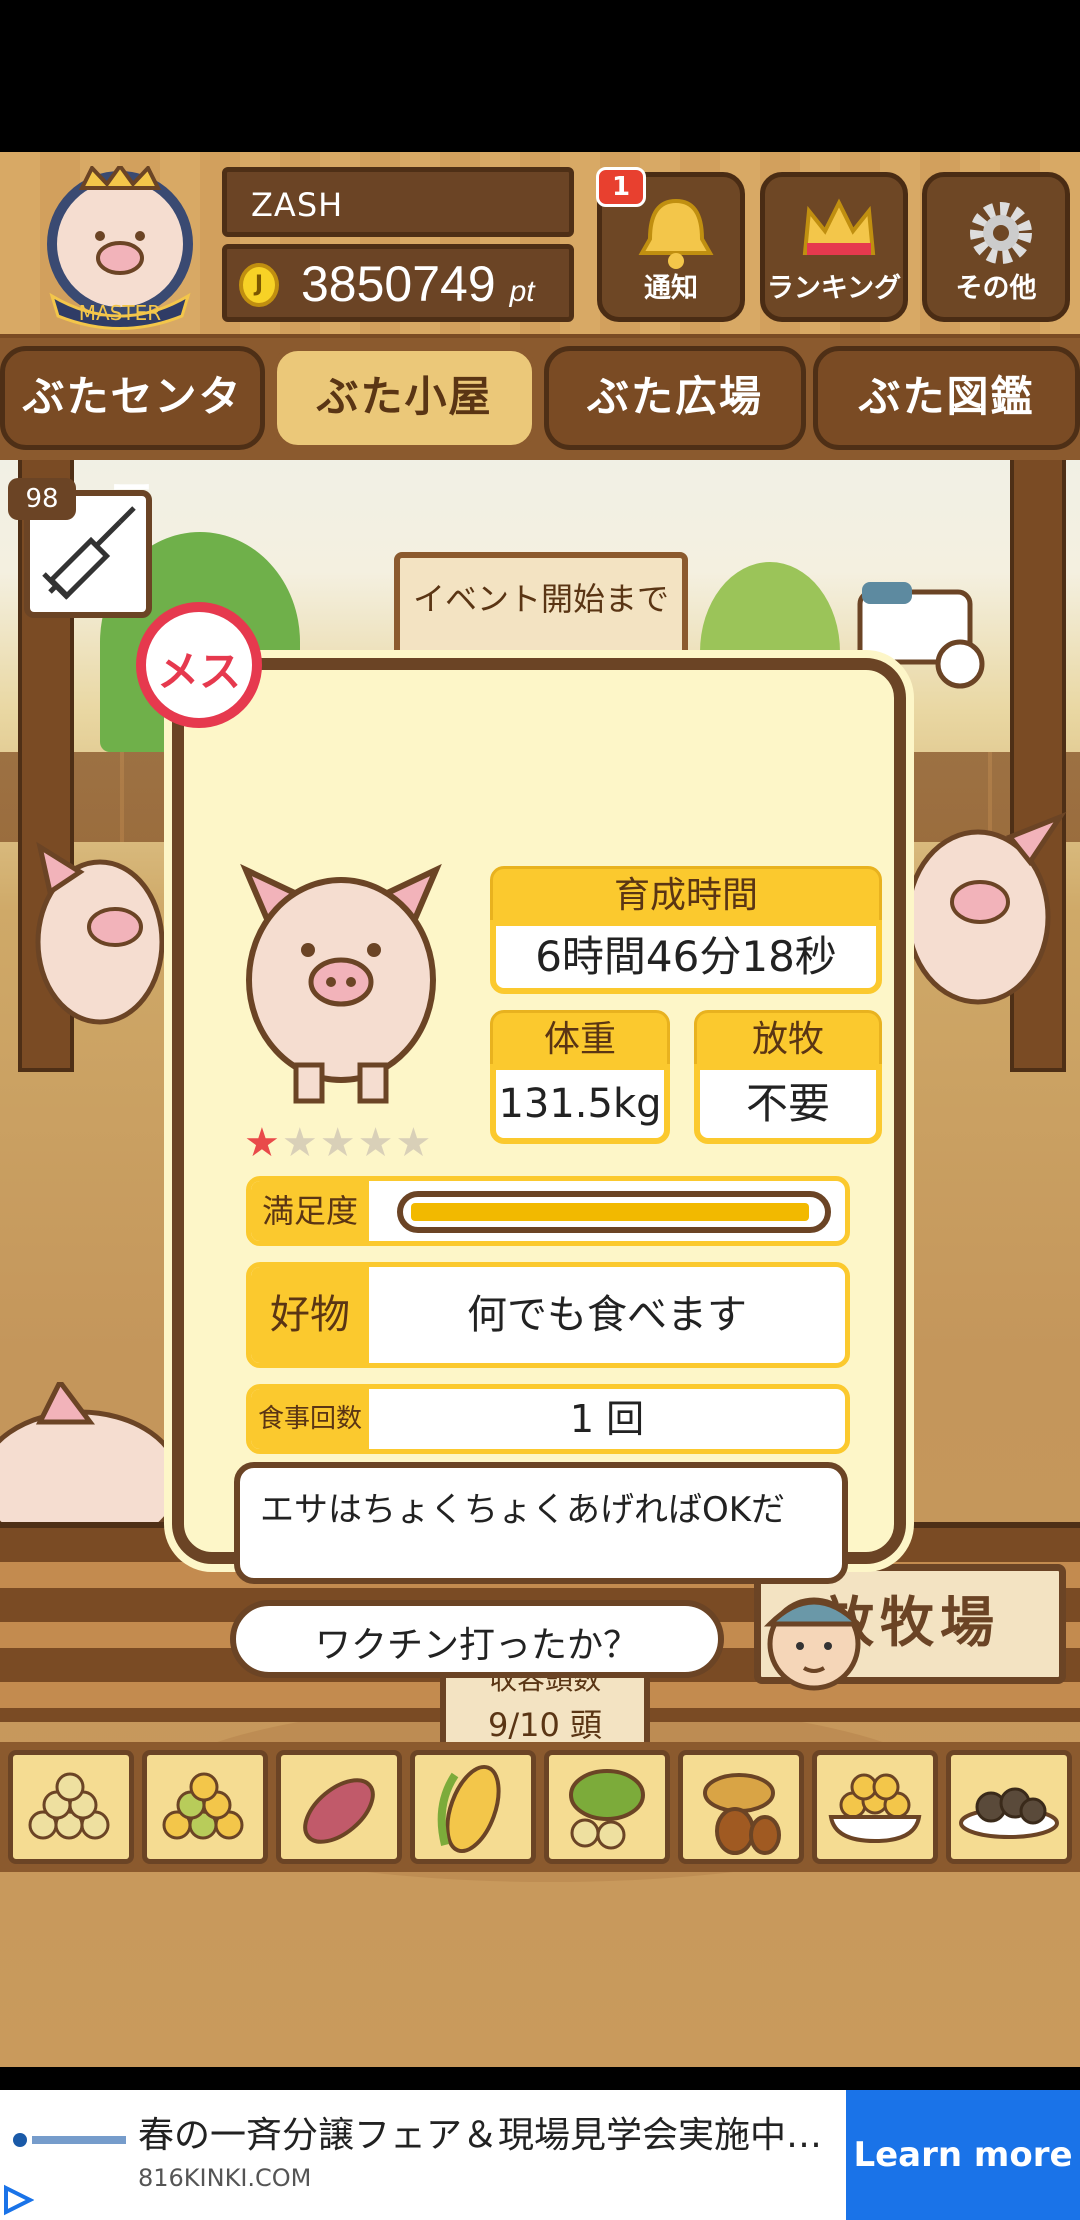 The width and height of the screenshot is (1080, 2220). I want to click on favorite-food-label: 好物, so click(310, 1315).